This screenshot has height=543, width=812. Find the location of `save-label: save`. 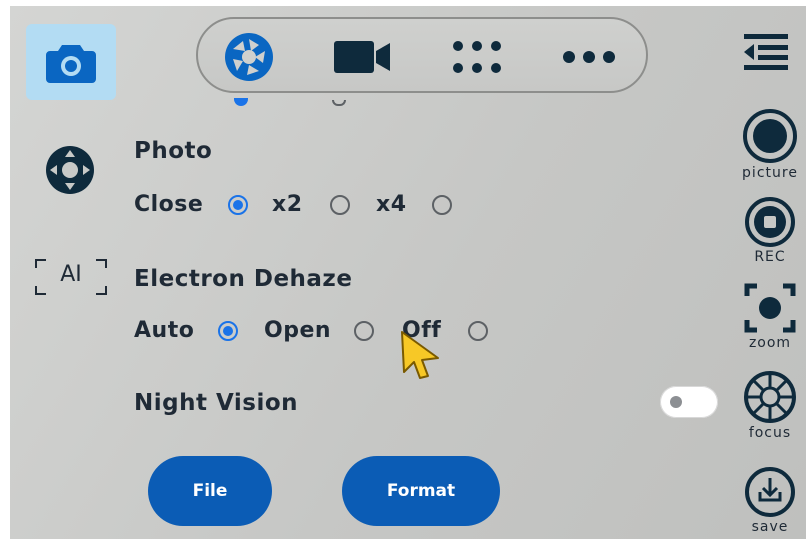

save-label: save is located at coordinates (770, 527).